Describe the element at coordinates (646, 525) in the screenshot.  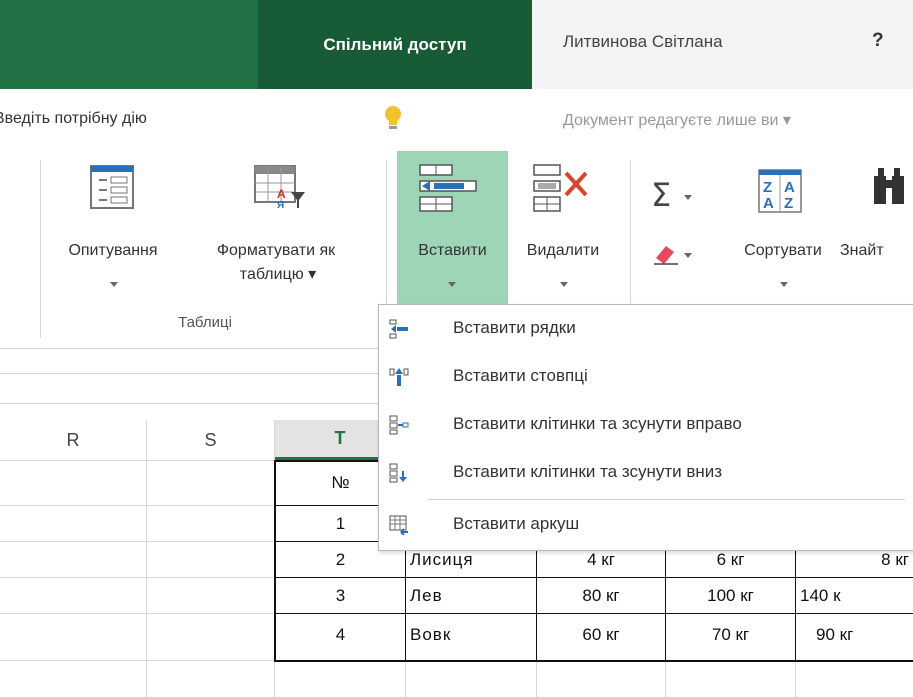
I see `menu-item-insert-sheet: Вставити аркуш` at that location.